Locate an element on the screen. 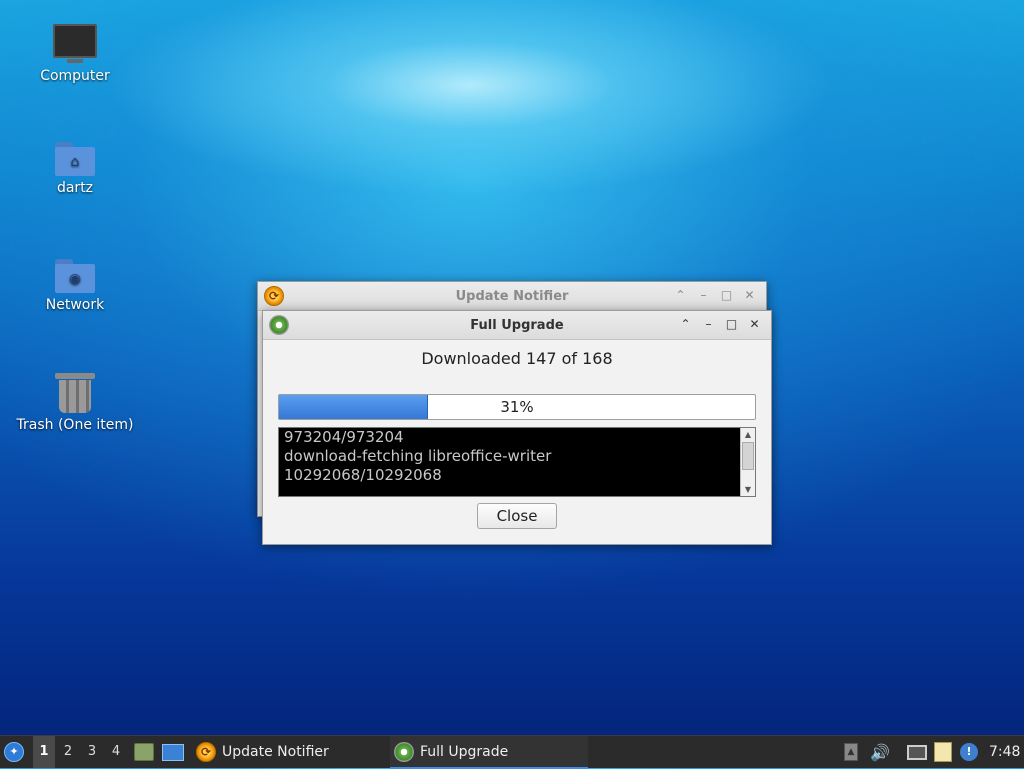 The width and height of the screenshot is (1024, 769). task-label: Full Upgrade is located at coordinates (464, 751).